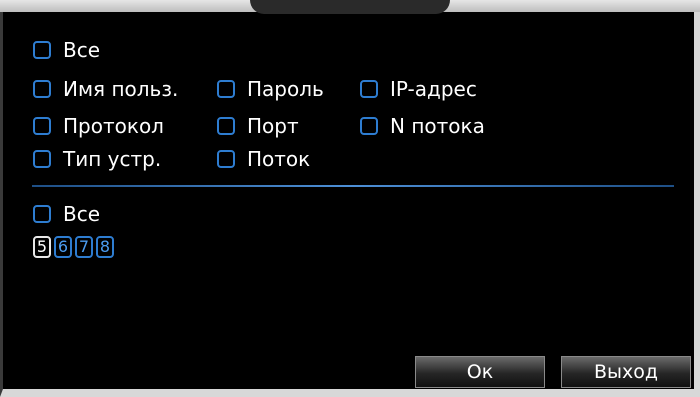 The image size is (700, 397). Describe the element at coordinates (350, 7) in the screenshot. I see `title-tab` at that location.